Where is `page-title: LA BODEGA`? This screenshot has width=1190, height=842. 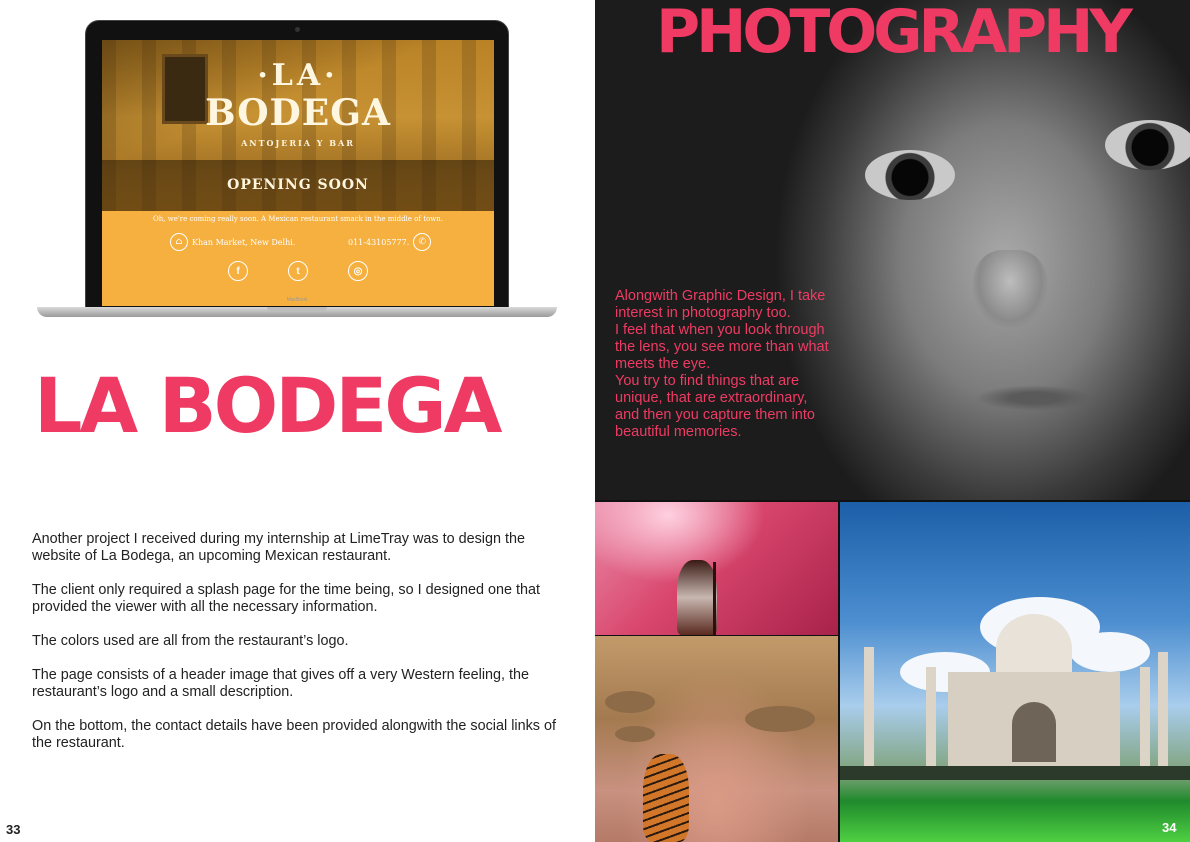 page-title: LA BODEGA is located at coordinates (268, 405).